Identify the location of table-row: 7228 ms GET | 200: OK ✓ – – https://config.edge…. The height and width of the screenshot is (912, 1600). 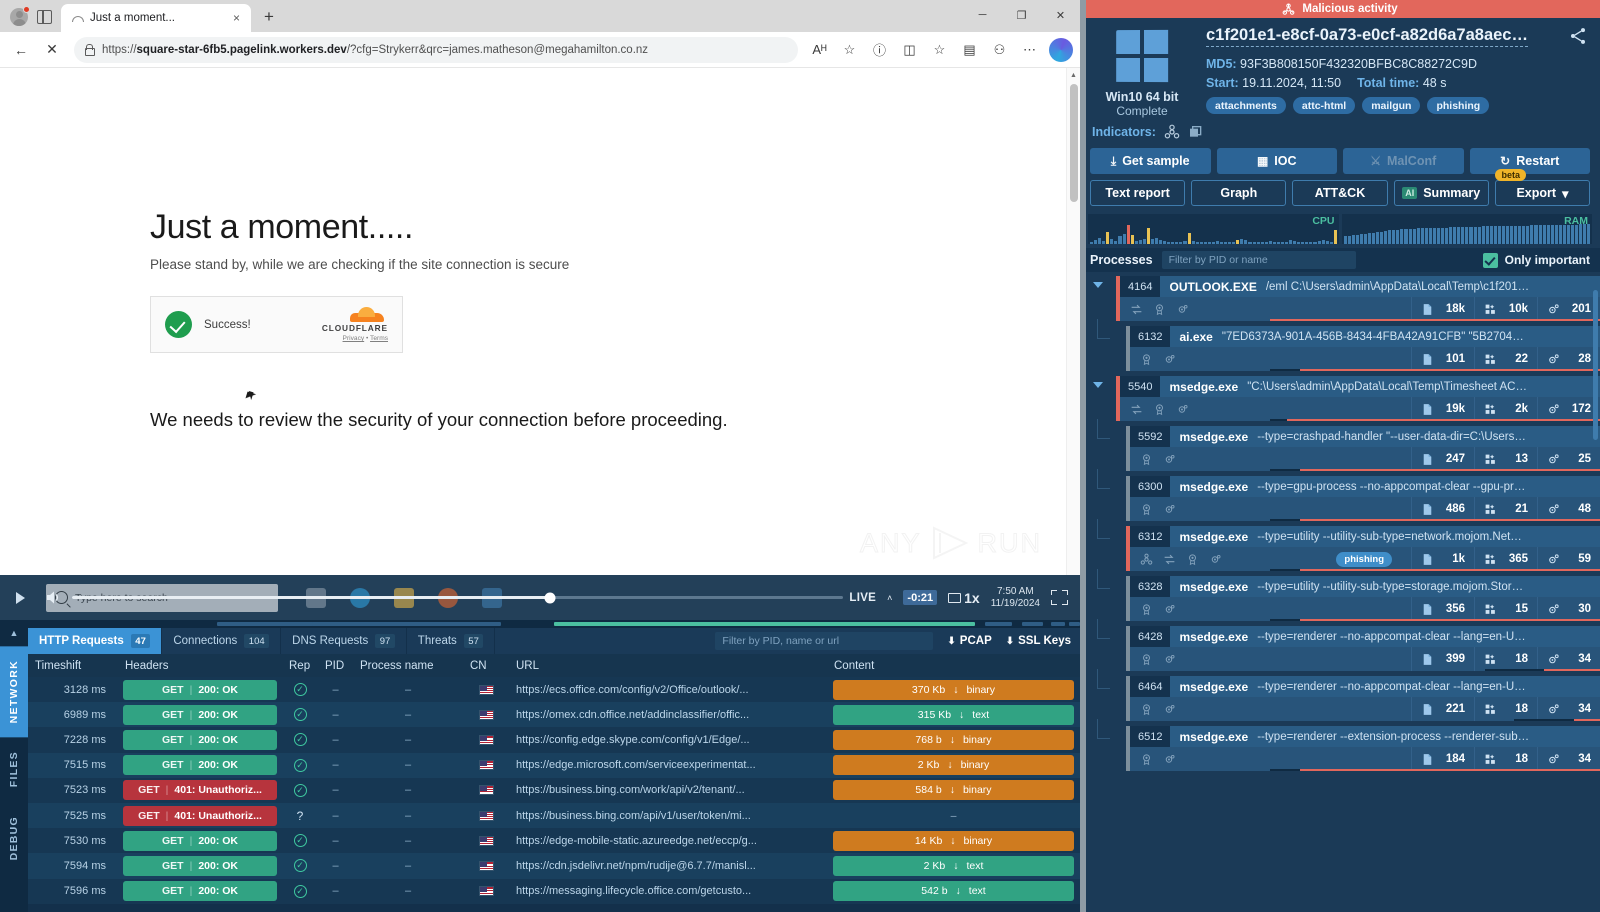
(554, 740).